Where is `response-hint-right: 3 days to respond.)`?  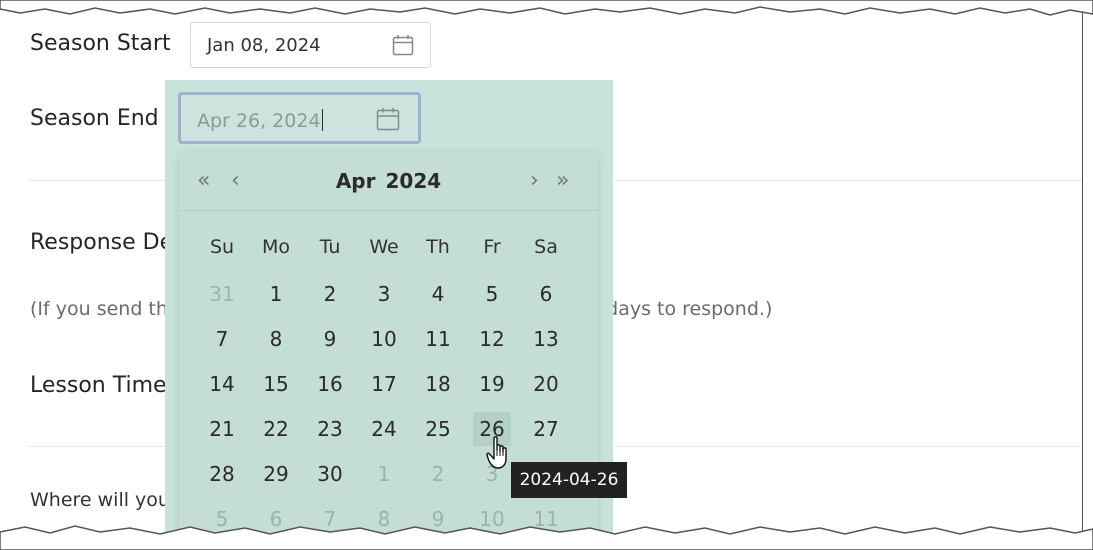 response-hint-right: 3 days to respond.) is located at coordinates (680, 309).